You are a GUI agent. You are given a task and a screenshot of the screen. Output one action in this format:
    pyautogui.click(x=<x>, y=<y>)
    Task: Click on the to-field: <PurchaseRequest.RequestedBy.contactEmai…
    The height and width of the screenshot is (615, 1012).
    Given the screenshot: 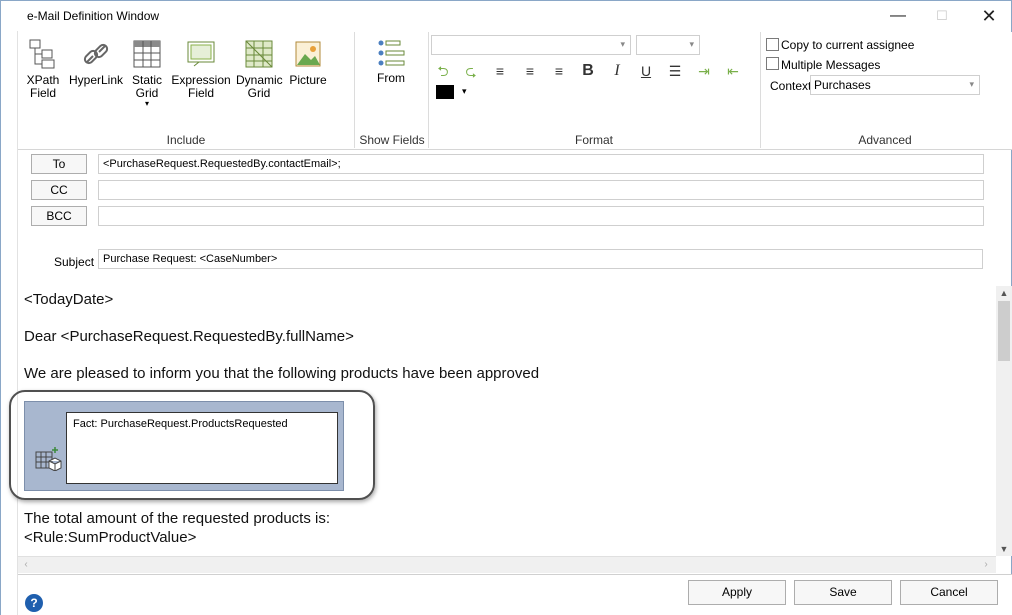 What is the action you would take?
    pyautogui.click(x=541, y=164)
    